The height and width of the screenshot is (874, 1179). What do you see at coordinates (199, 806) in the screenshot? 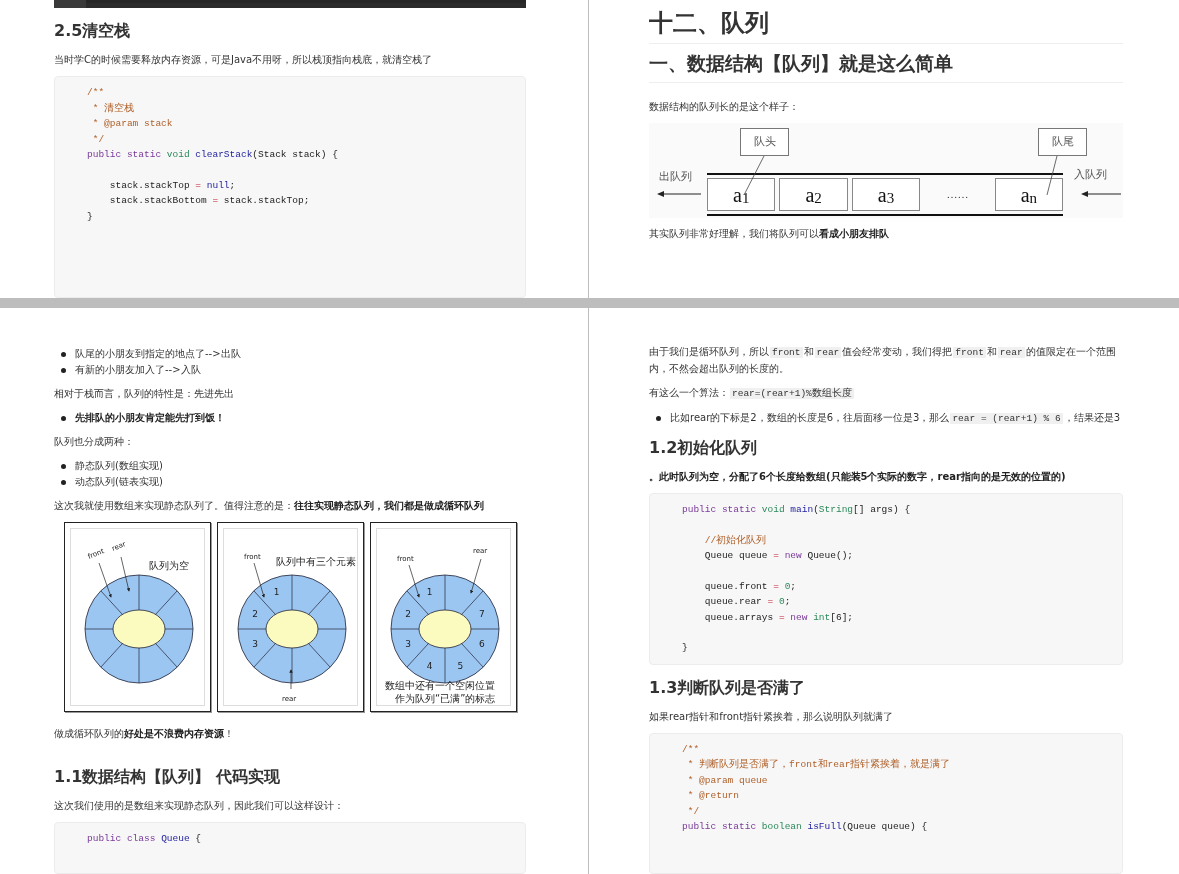
I see `paragraph: 这次我们使用的是数组来实现静态队列，因此我们可以这样设计：` at bounding box center [199, 806].